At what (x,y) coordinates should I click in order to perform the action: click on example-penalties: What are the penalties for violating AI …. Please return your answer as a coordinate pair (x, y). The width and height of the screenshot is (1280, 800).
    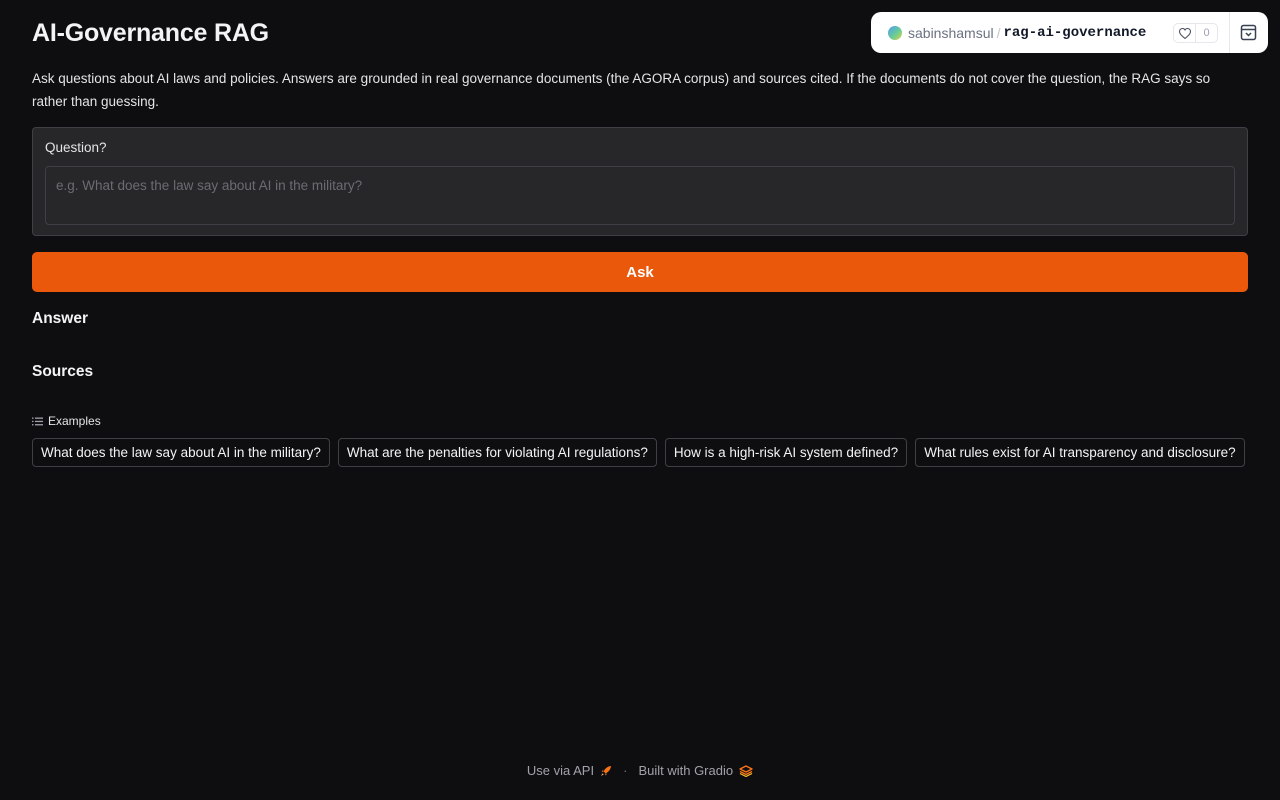
    Looking at the image, I should click on (497, 452).